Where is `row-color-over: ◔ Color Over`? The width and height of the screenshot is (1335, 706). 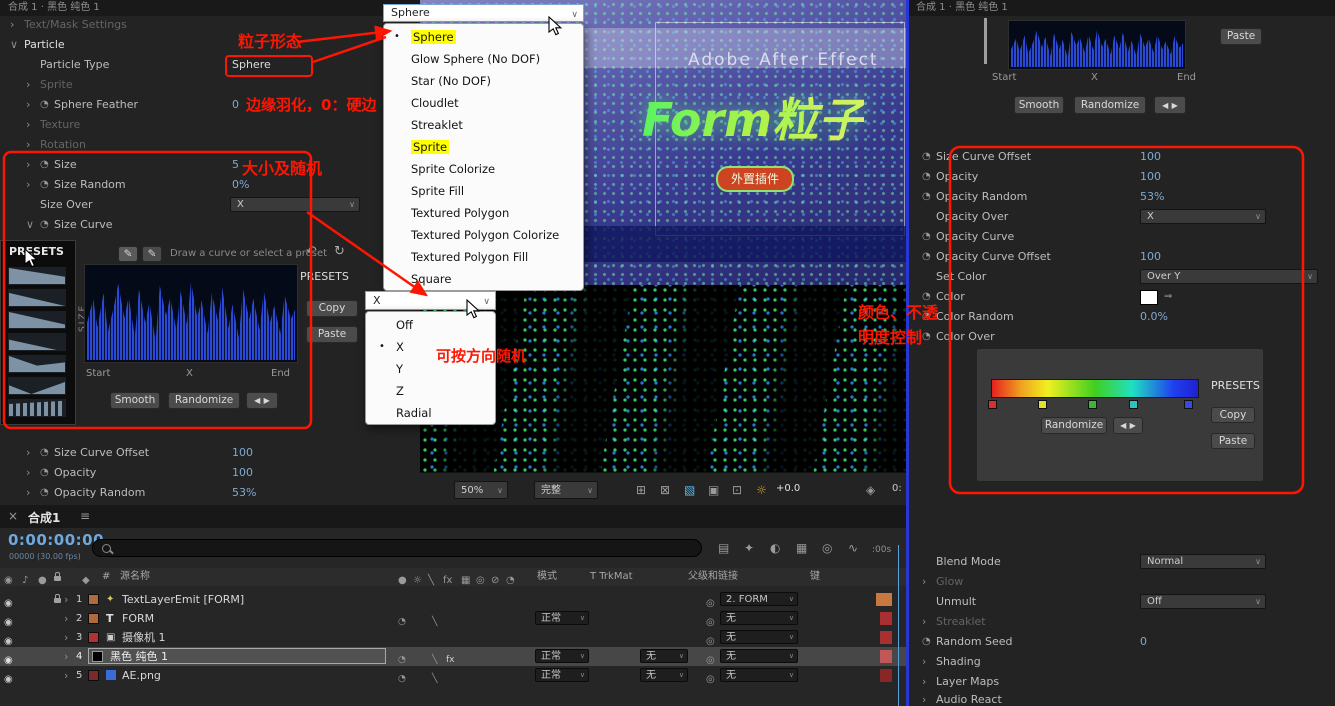 row-color-over: ◔ Color Over is located at coordinates (1121, 337).